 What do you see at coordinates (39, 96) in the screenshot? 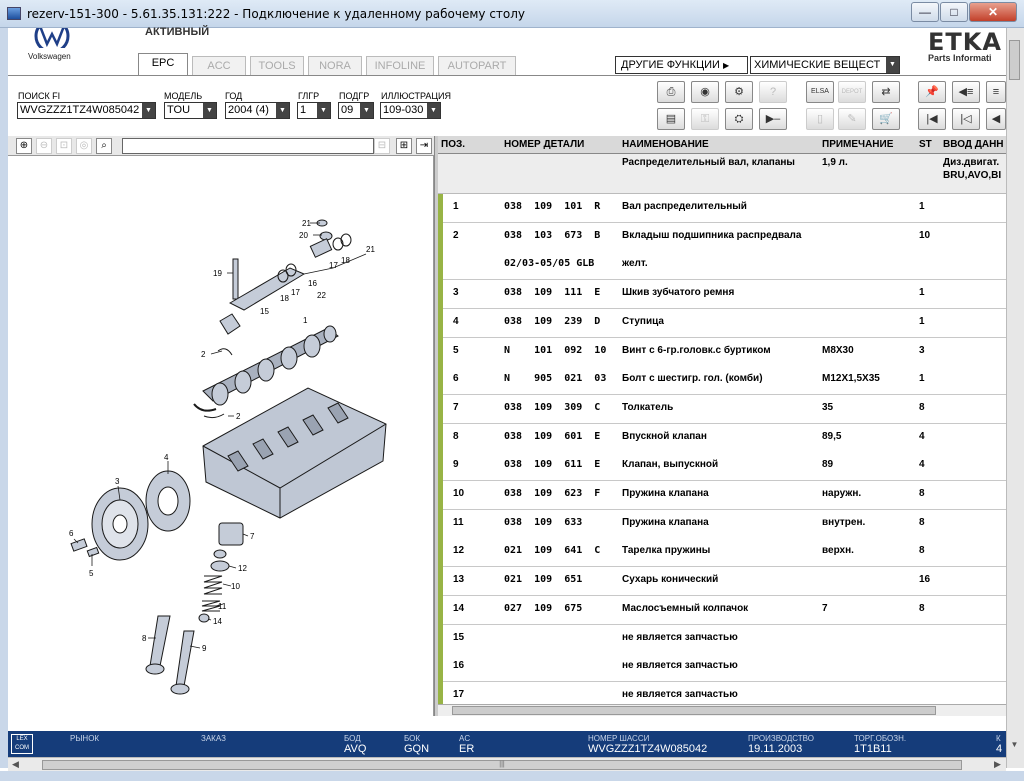
I see `fi-search-label: ПОИСК FI` at bounding box center [39, 96].